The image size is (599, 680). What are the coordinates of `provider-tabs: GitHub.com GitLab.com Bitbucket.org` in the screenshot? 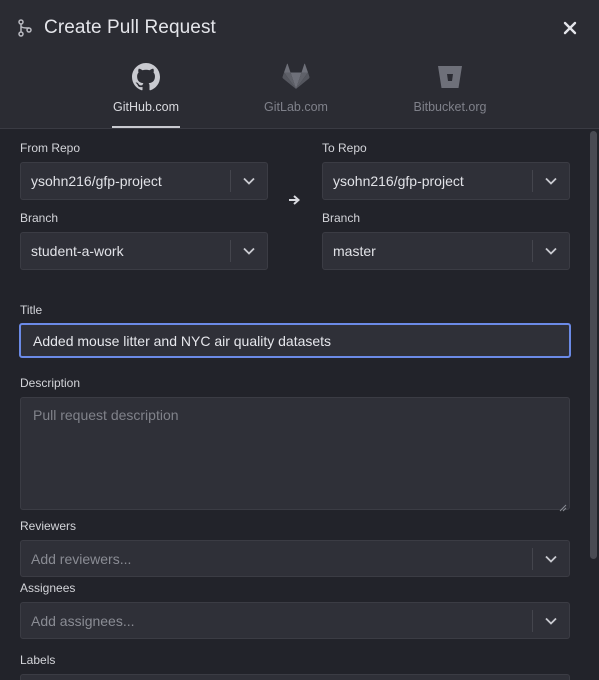 It's located at (299, 94).